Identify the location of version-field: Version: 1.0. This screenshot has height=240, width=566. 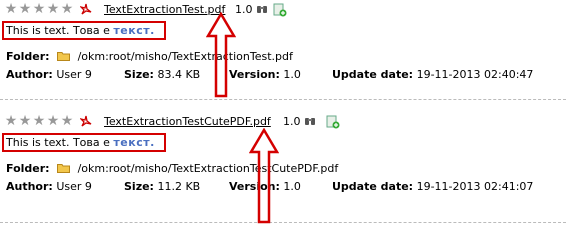
(265, 74).